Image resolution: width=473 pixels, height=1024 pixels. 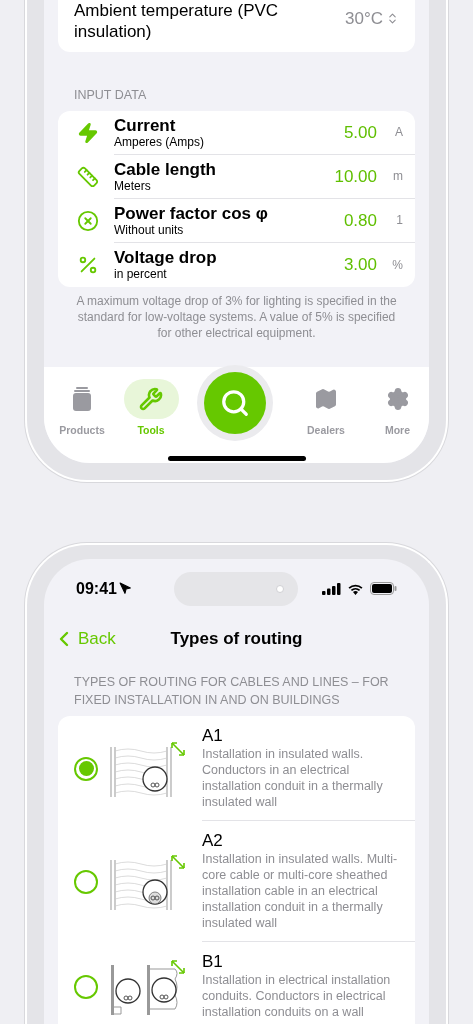 I want to click on battery-icon, so click(x=383, y=588).